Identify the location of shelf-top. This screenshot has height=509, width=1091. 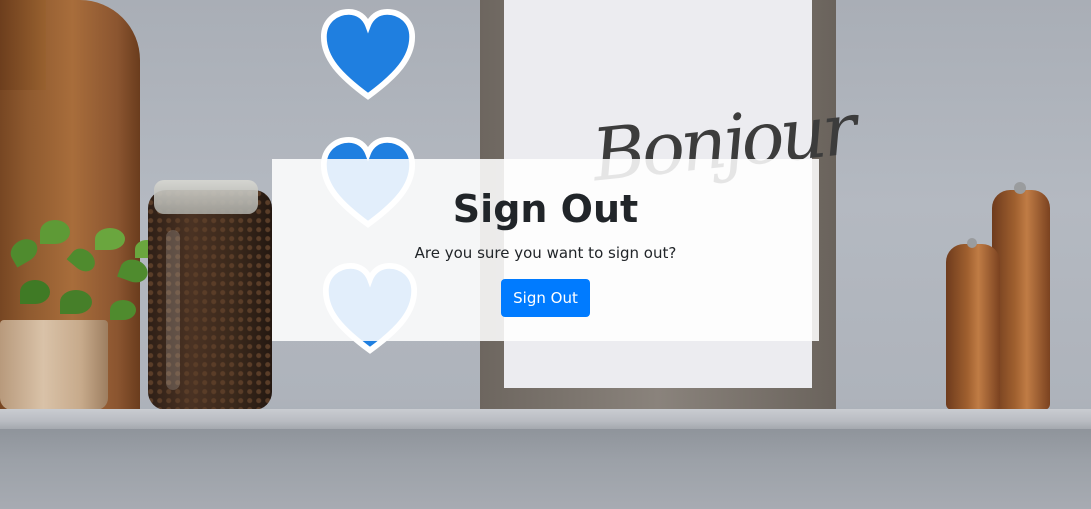
(545, 419).